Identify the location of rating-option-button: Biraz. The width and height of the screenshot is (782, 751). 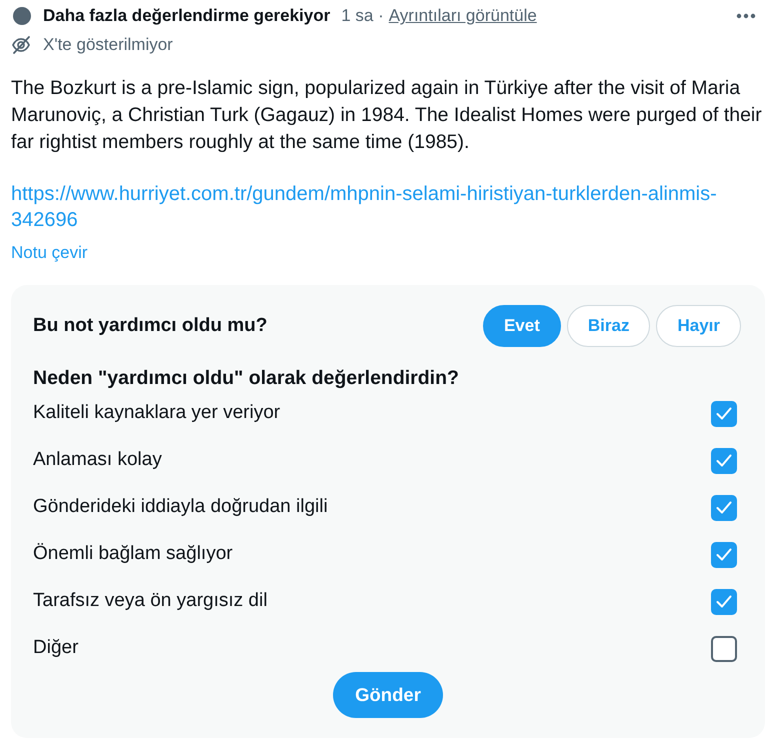
(608, 326).